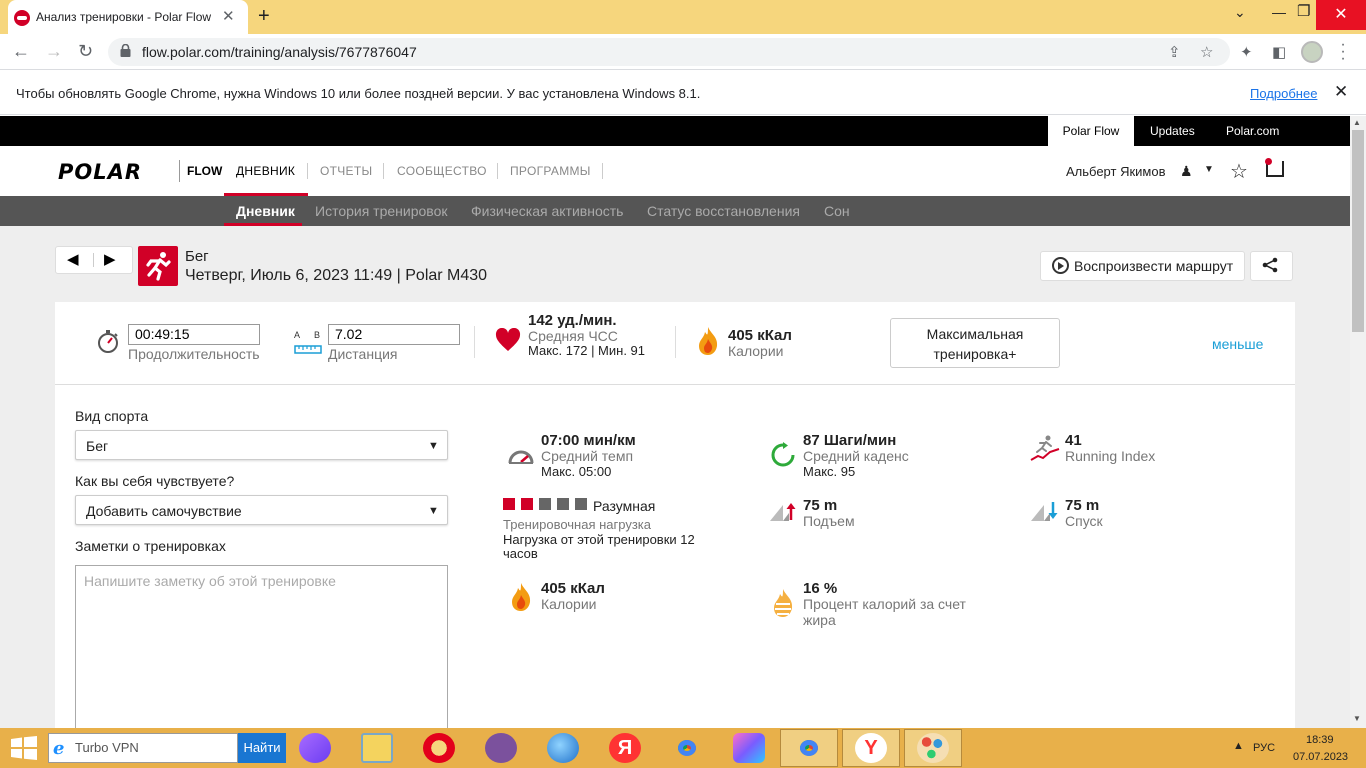 This screenshot has height=768, width=1366. I want to click on play-circle-icon, so click(1060, 265).